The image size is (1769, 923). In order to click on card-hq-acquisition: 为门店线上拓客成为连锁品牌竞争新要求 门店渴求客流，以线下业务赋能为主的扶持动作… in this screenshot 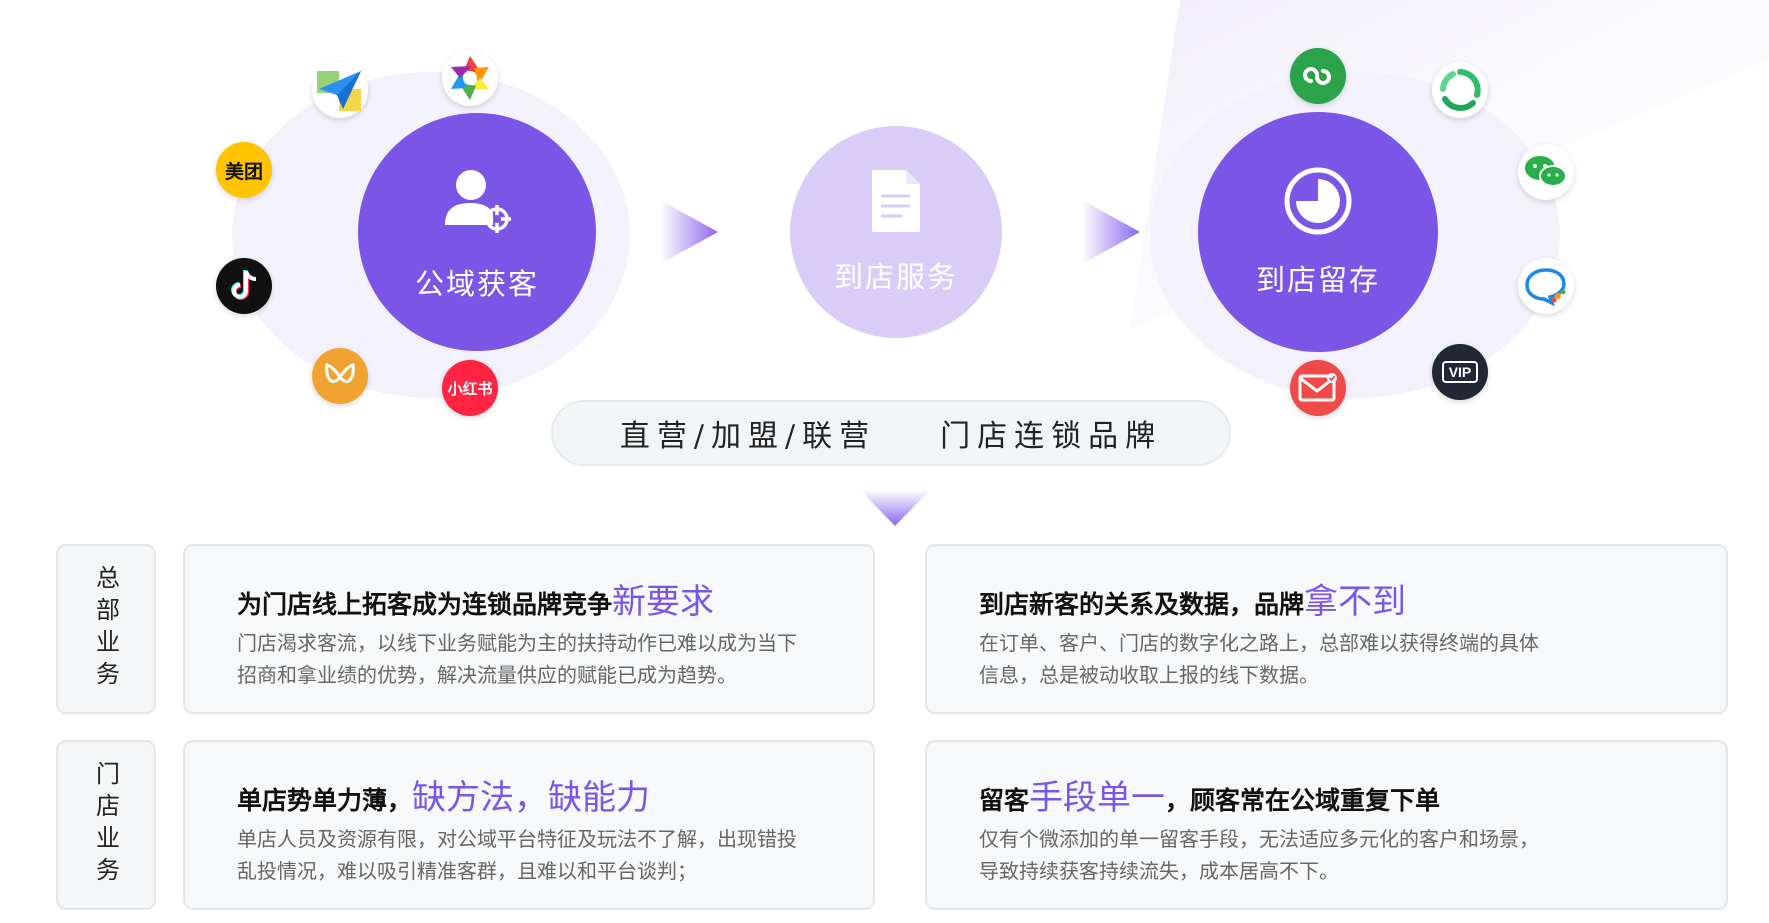, I will do `click(529, 629)`.